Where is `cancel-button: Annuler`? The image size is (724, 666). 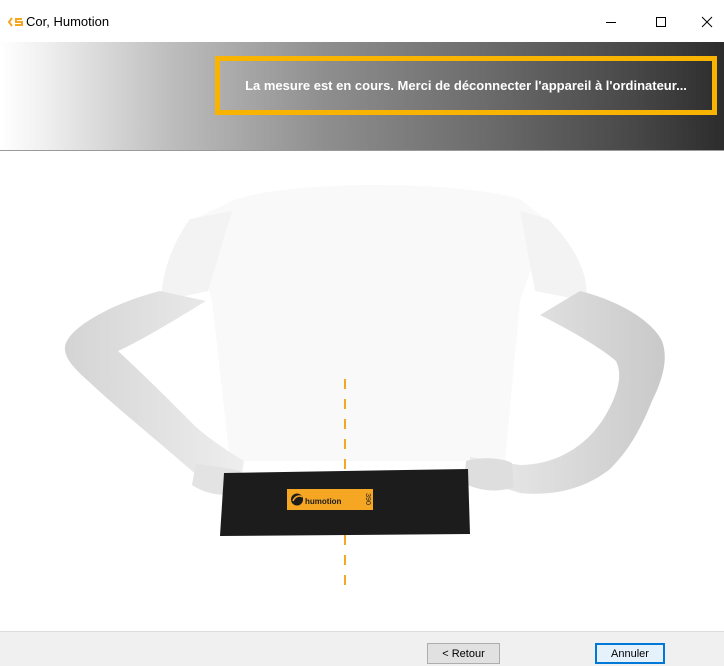
cancel-button: Annuler is located at coordinates (630, 653).